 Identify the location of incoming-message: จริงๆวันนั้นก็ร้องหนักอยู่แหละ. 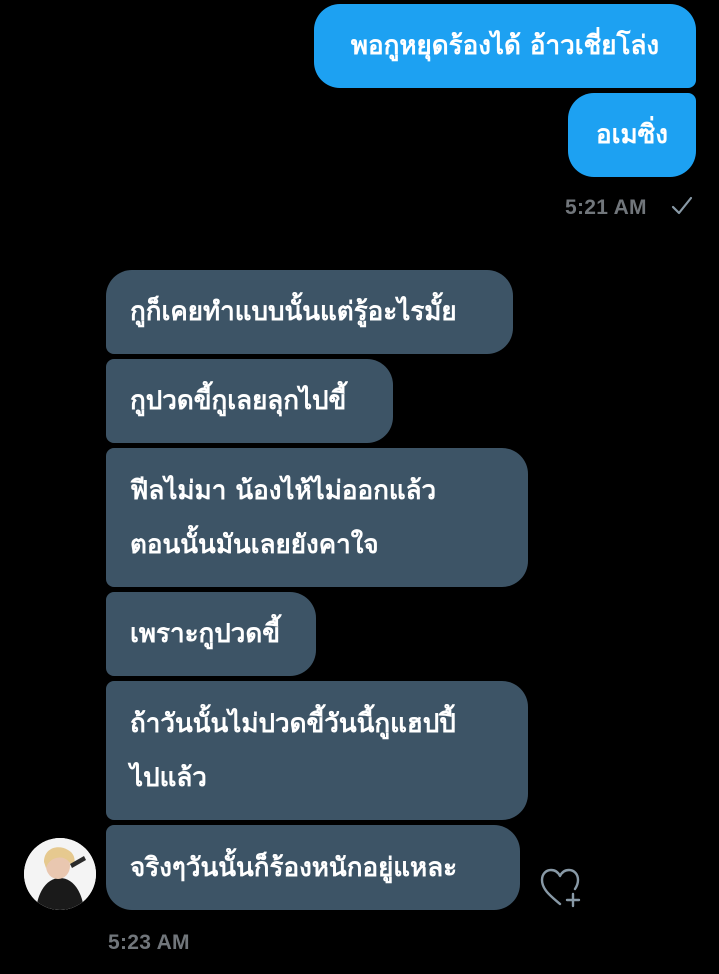
(313, 867).